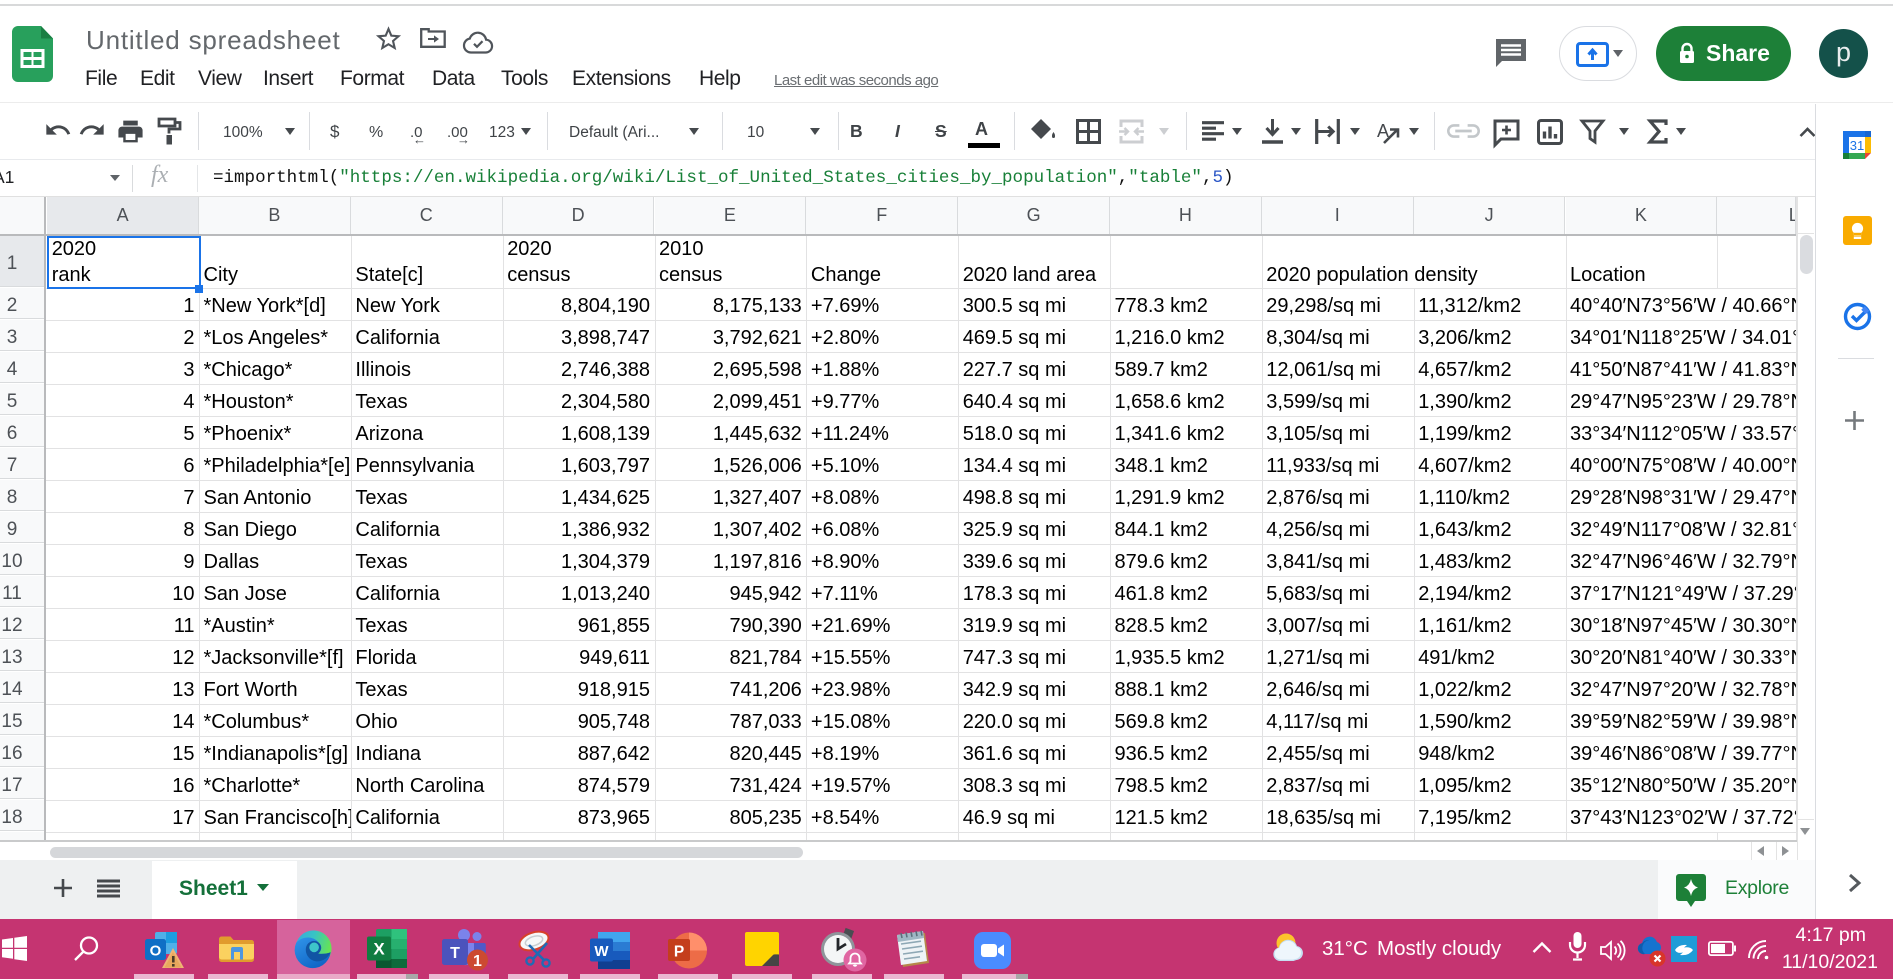 The height and width of the screenshot is (979, 1893). What do you see at coordinates (1857, 145) in the screenshot?
I see `svg-text: 31` at bounding box center [1857, 145].